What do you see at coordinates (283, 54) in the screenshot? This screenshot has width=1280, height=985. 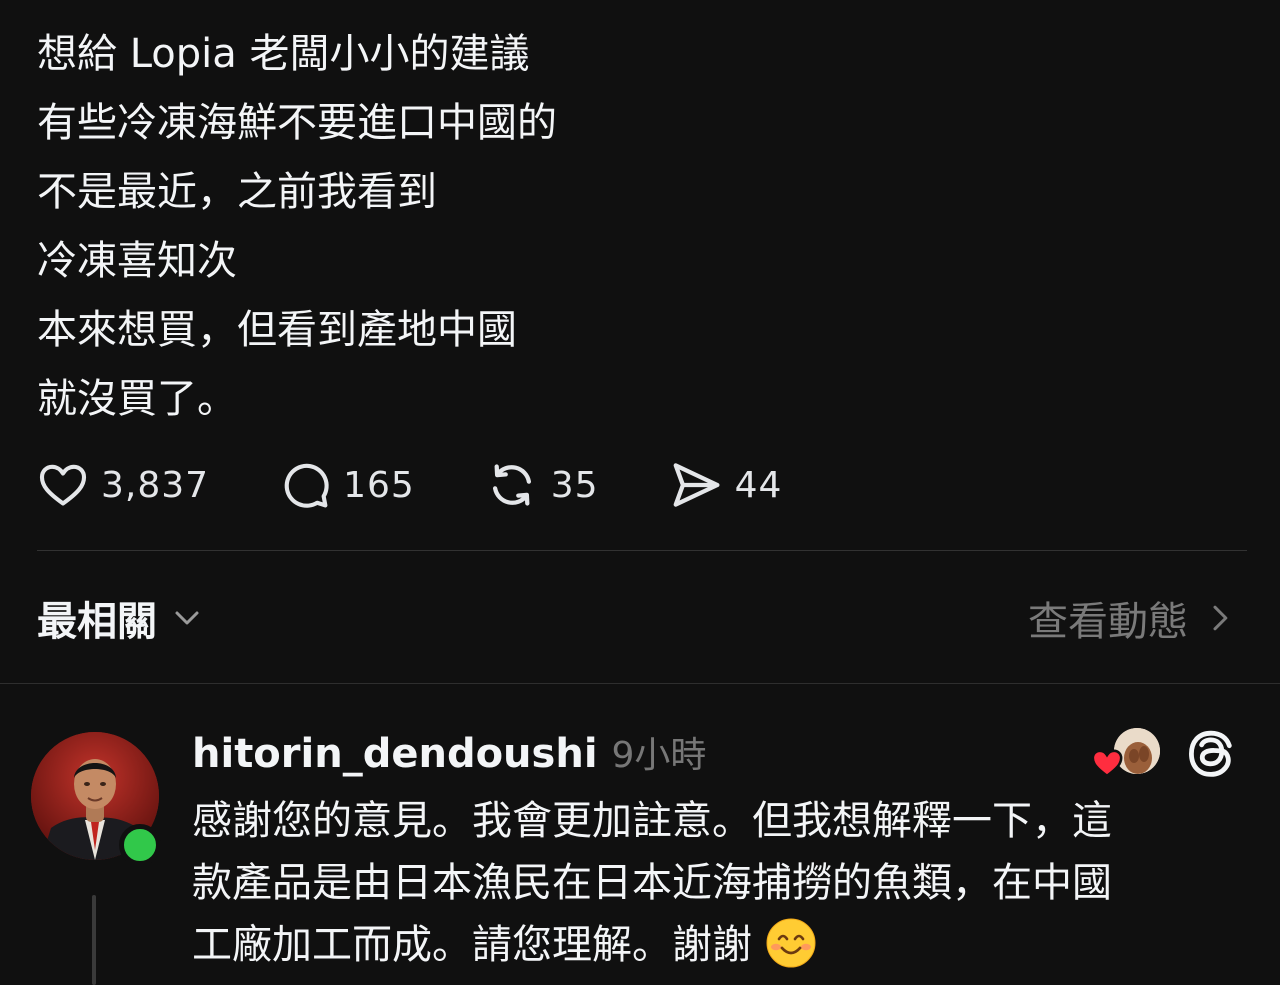 I see `post-line: 想給 Lopia 老闆小小的建議` at bounding box center [283, 54].